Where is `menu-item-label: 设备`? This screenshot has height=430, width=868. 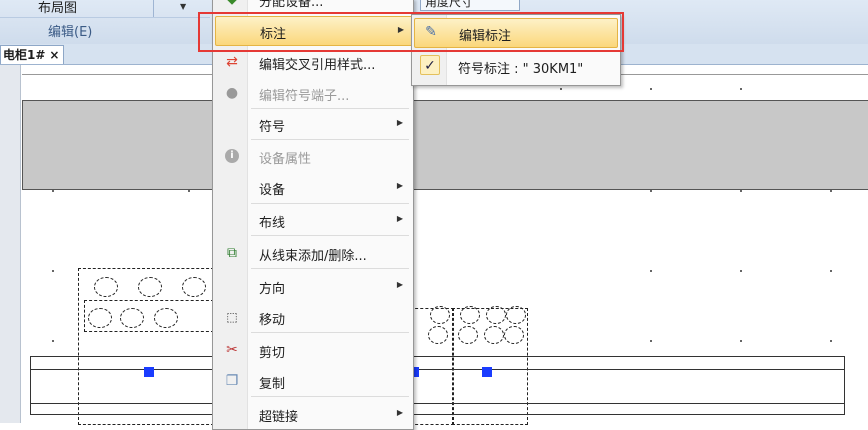 menu-item-label: 设备 is located at coordinates (272, 190).